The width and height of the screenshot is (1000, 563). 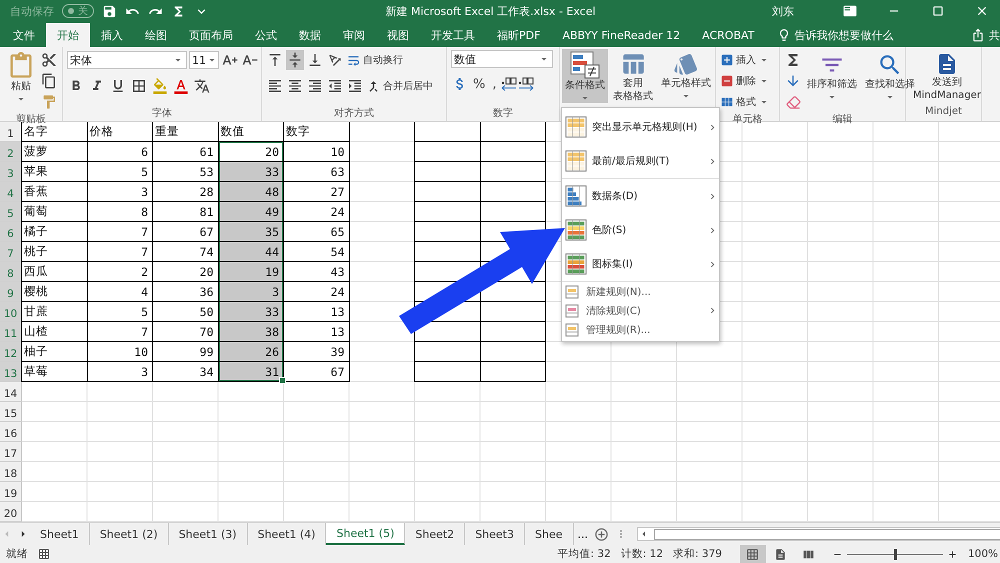 What do you see at coordinates (354, 35) in the screenshot?
I see `ribbon-tab: 审阅` at bounding box center [354, 35].